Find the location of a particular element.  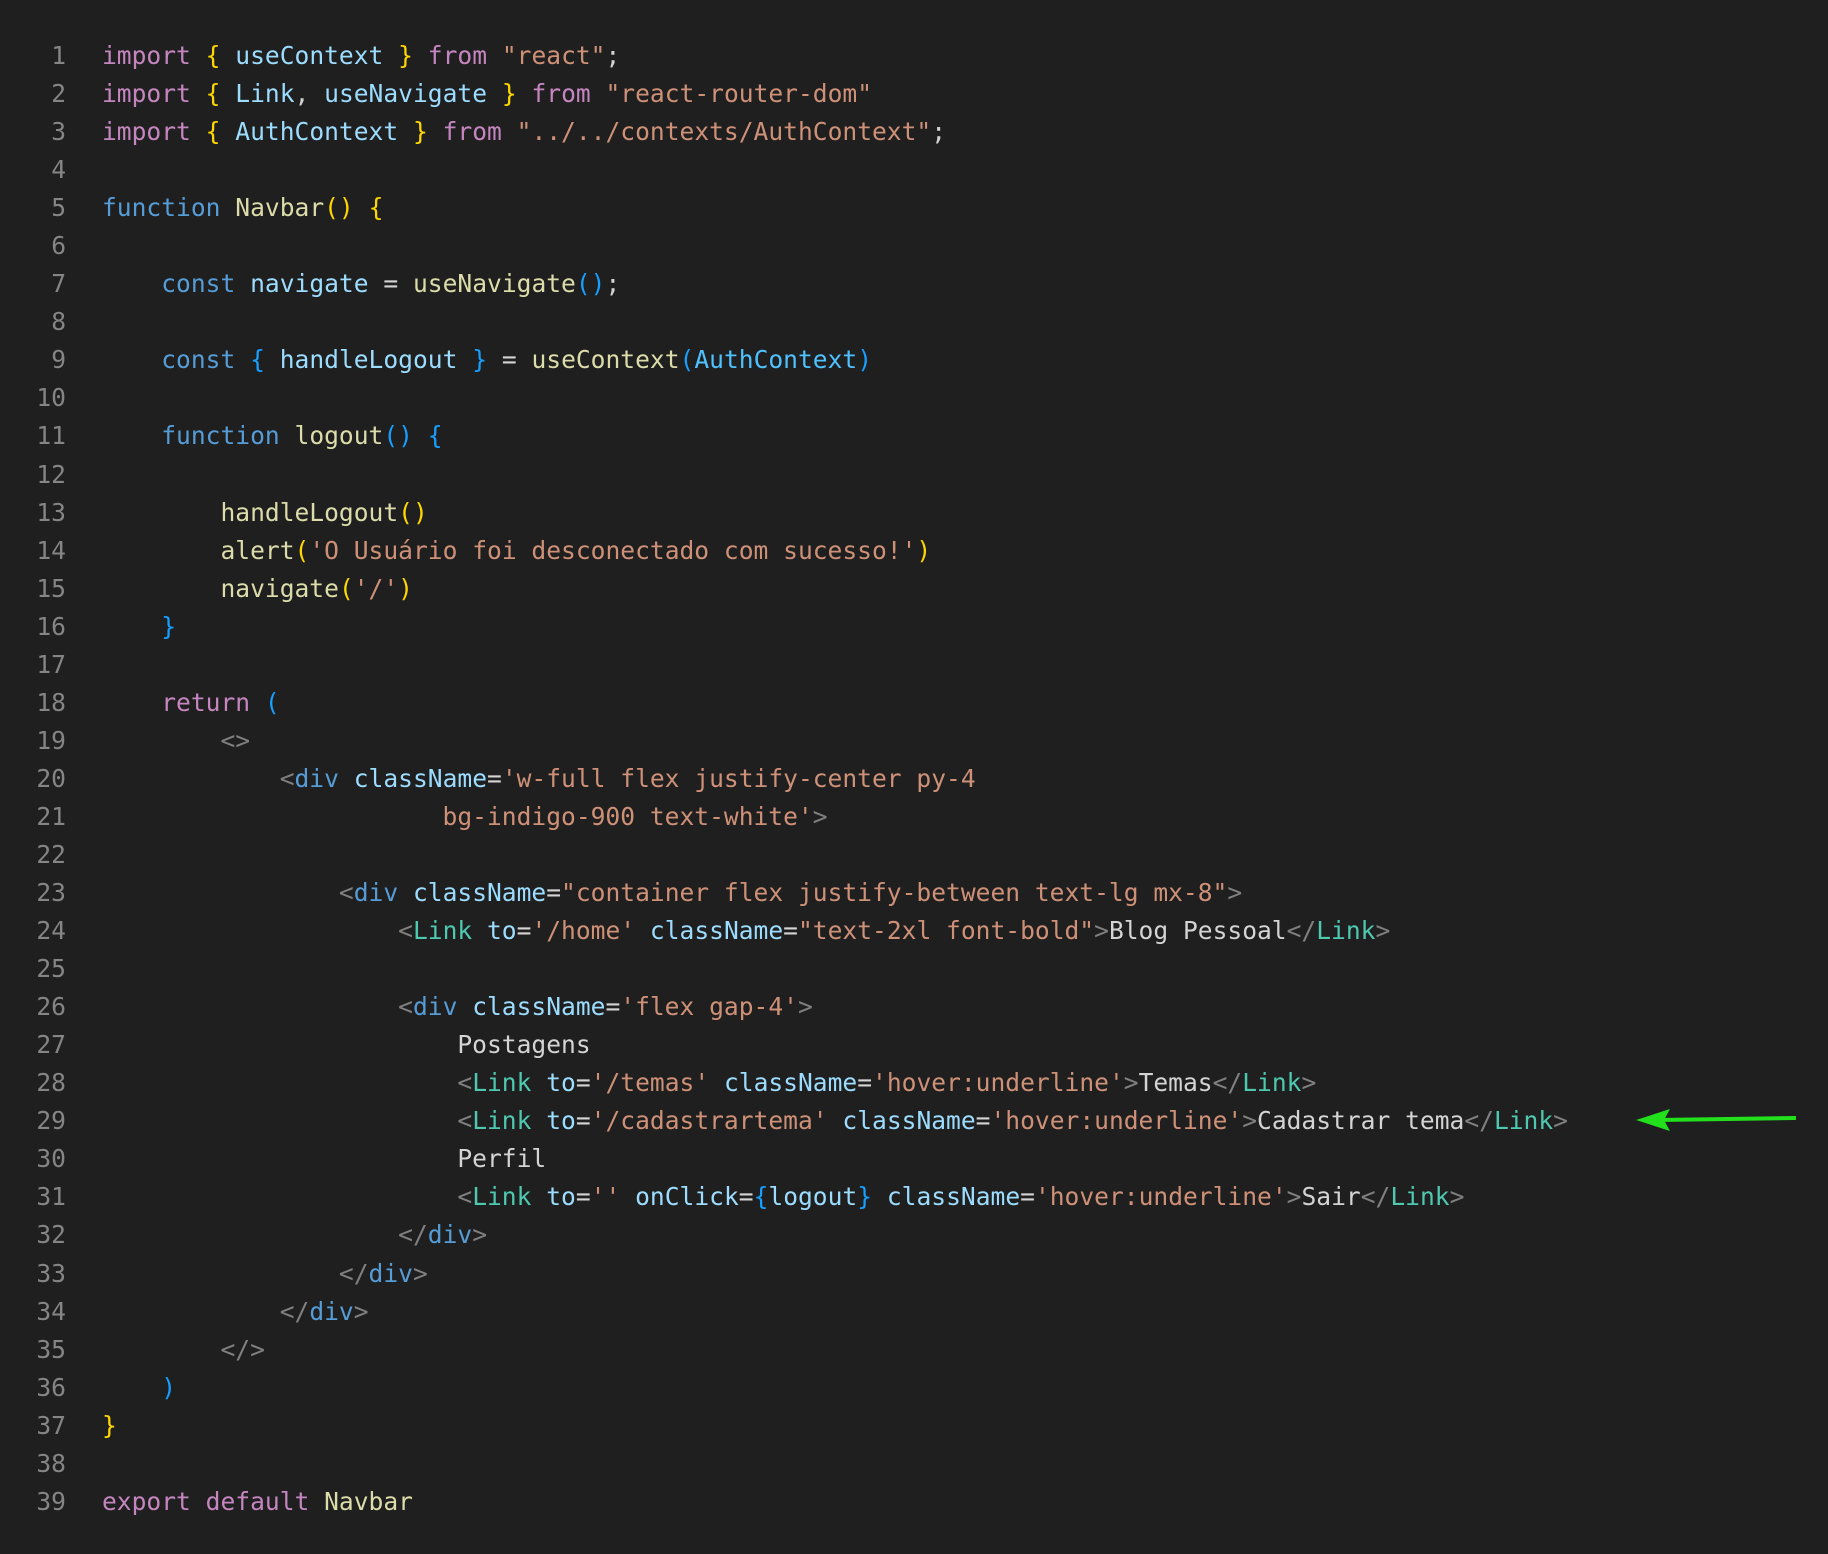

code-token: { is located at coordinates (761, 1197).